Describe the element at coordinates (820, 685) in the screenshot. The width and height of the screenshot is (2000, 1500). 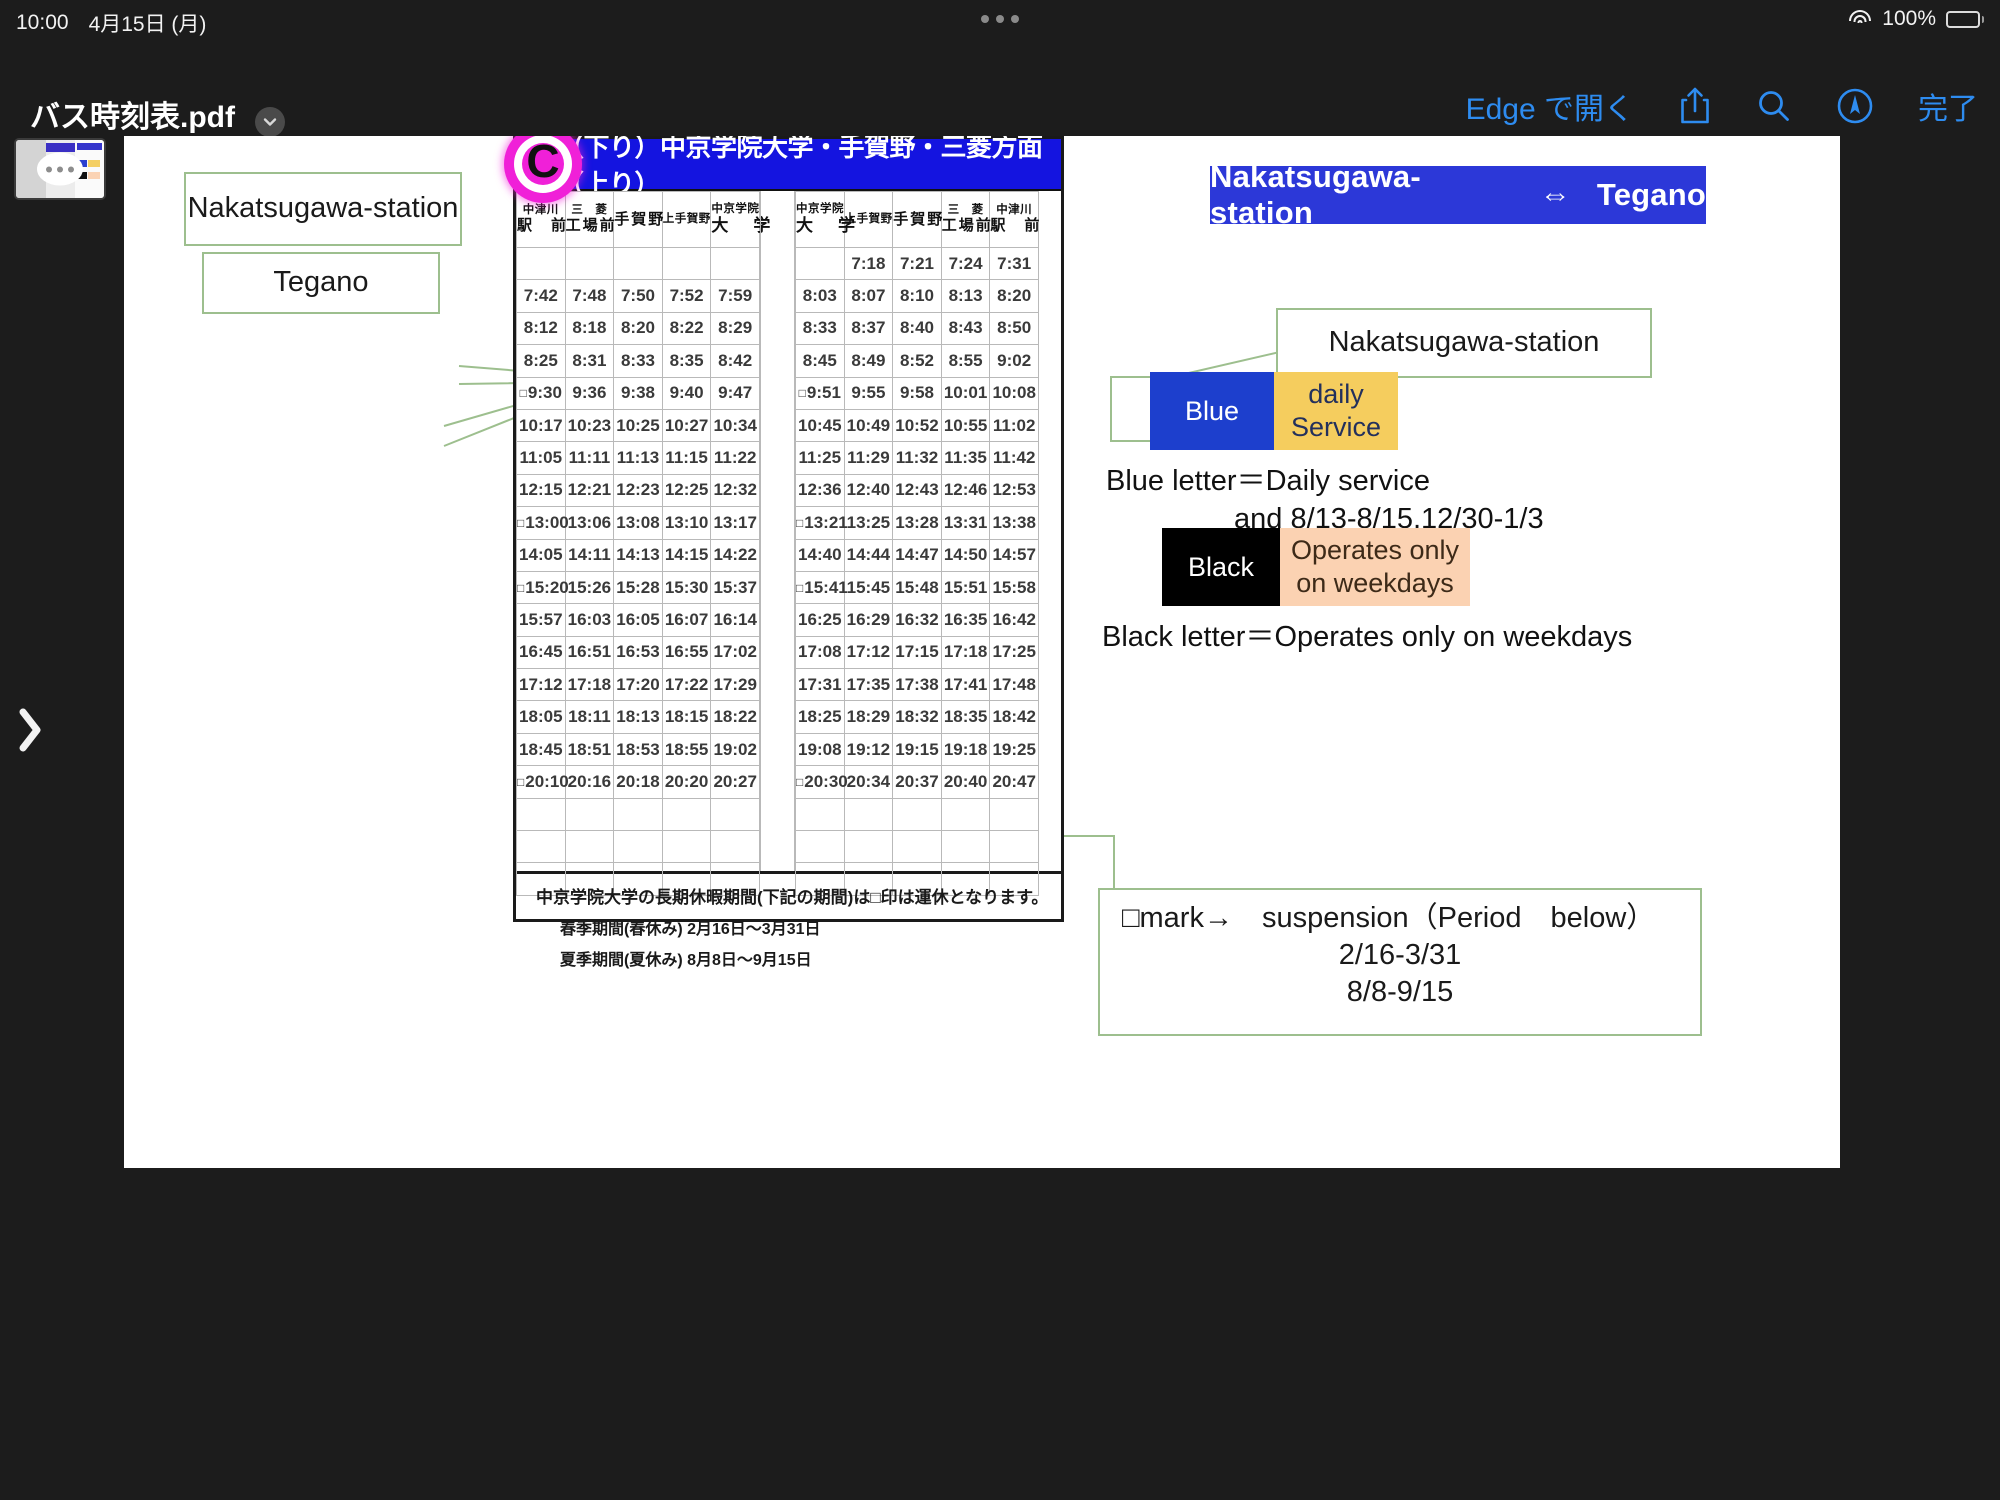
I see `time-cell: 17:31` at that location.